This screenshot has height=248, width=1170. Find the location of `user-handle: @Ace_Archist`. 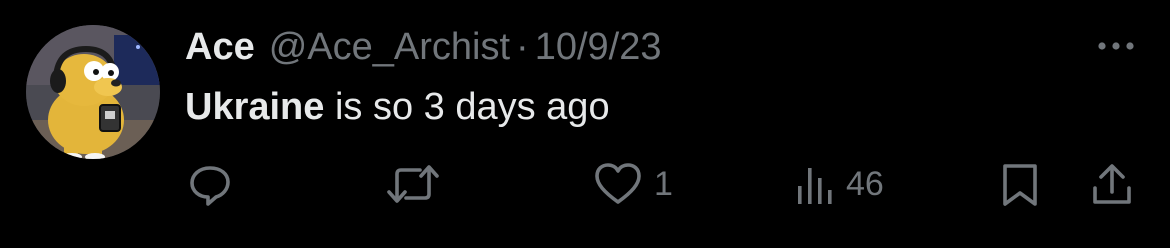

user-handle: @Ace_Archist is located at coordinates (389, 47).